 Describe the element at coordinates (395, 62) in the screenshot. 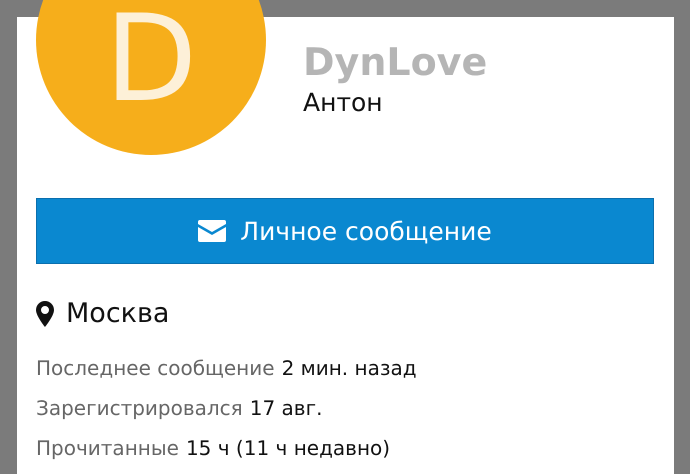

I see `username: DynLove` at that location.